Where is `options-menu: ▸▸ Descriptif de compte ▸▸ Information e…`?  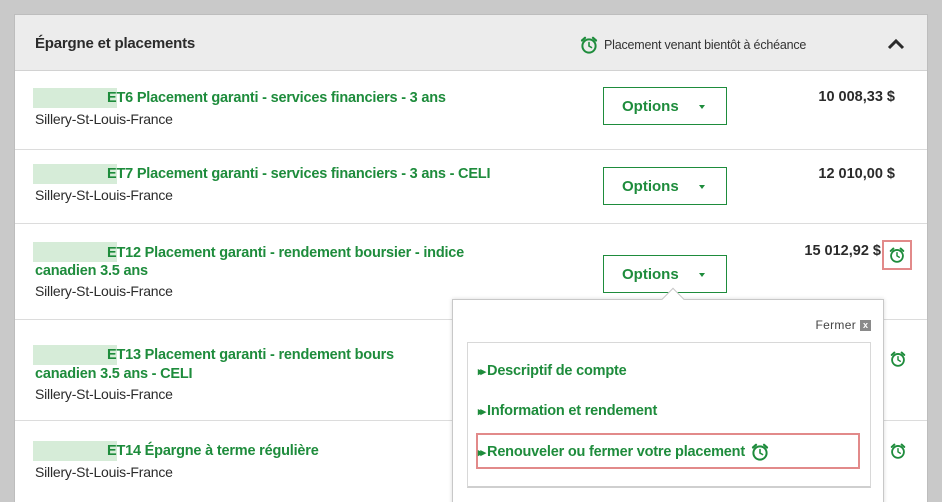
options-menu: ▸▸ Descriptif de compte ▸▸ Information e… is located at coordinates (669, 415).